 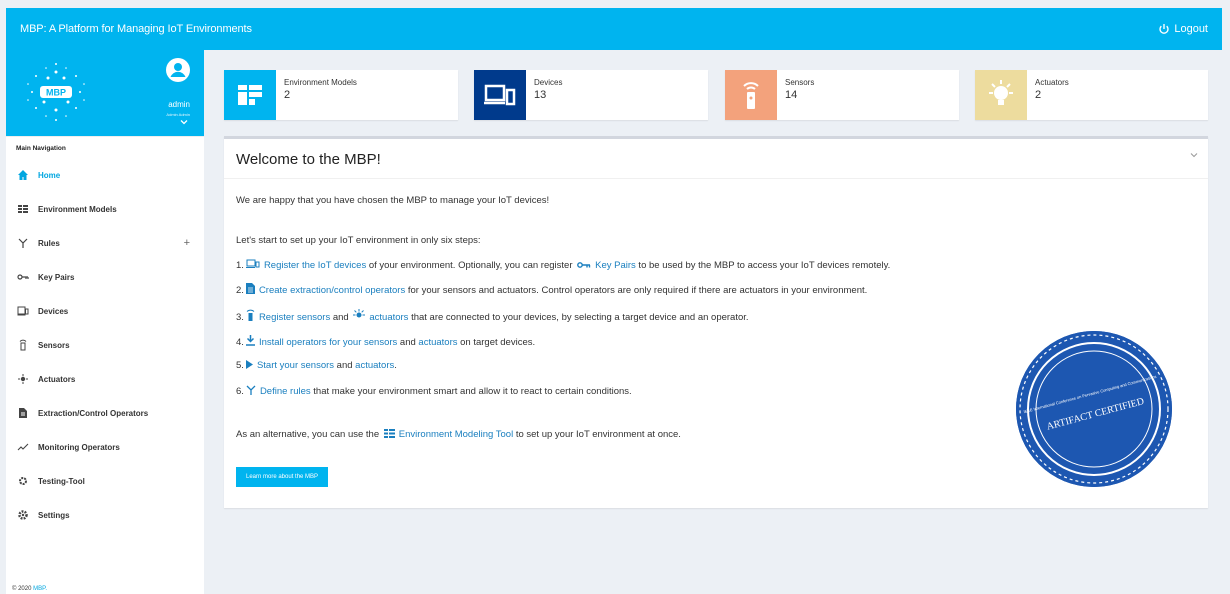 I want to click on sidebar-item-monitoring-operators: Monitoring Operators, so click(x=105, y=447).